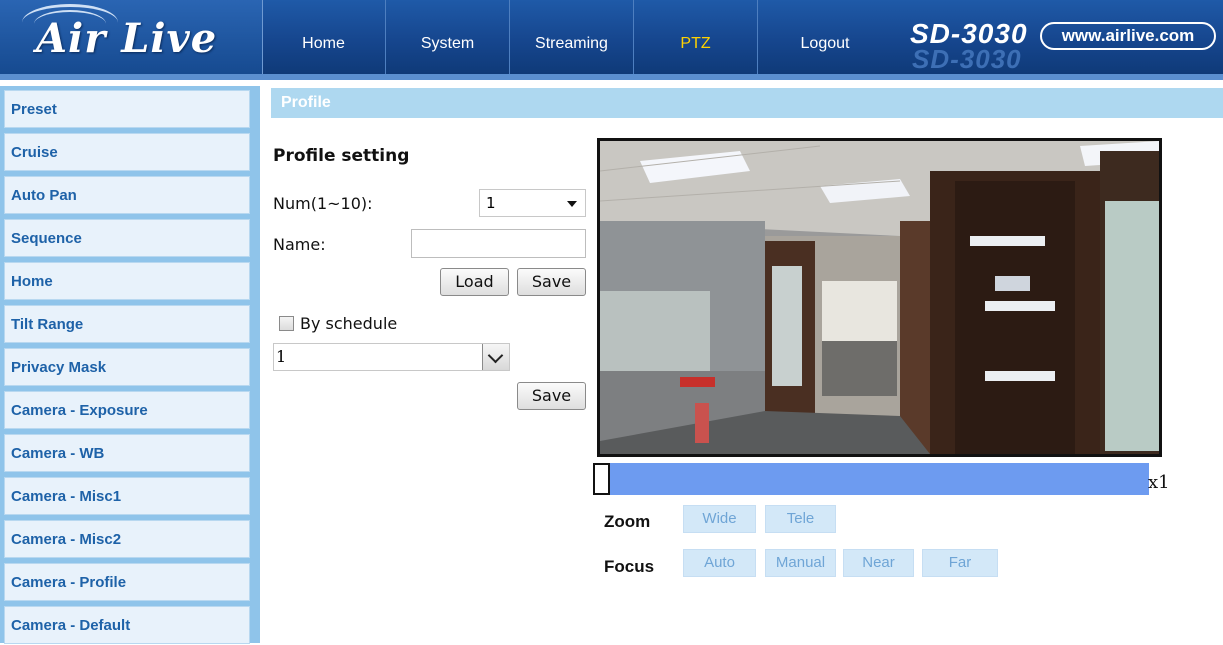  I want to click on model-name: SD-3030, so click(969, 33).